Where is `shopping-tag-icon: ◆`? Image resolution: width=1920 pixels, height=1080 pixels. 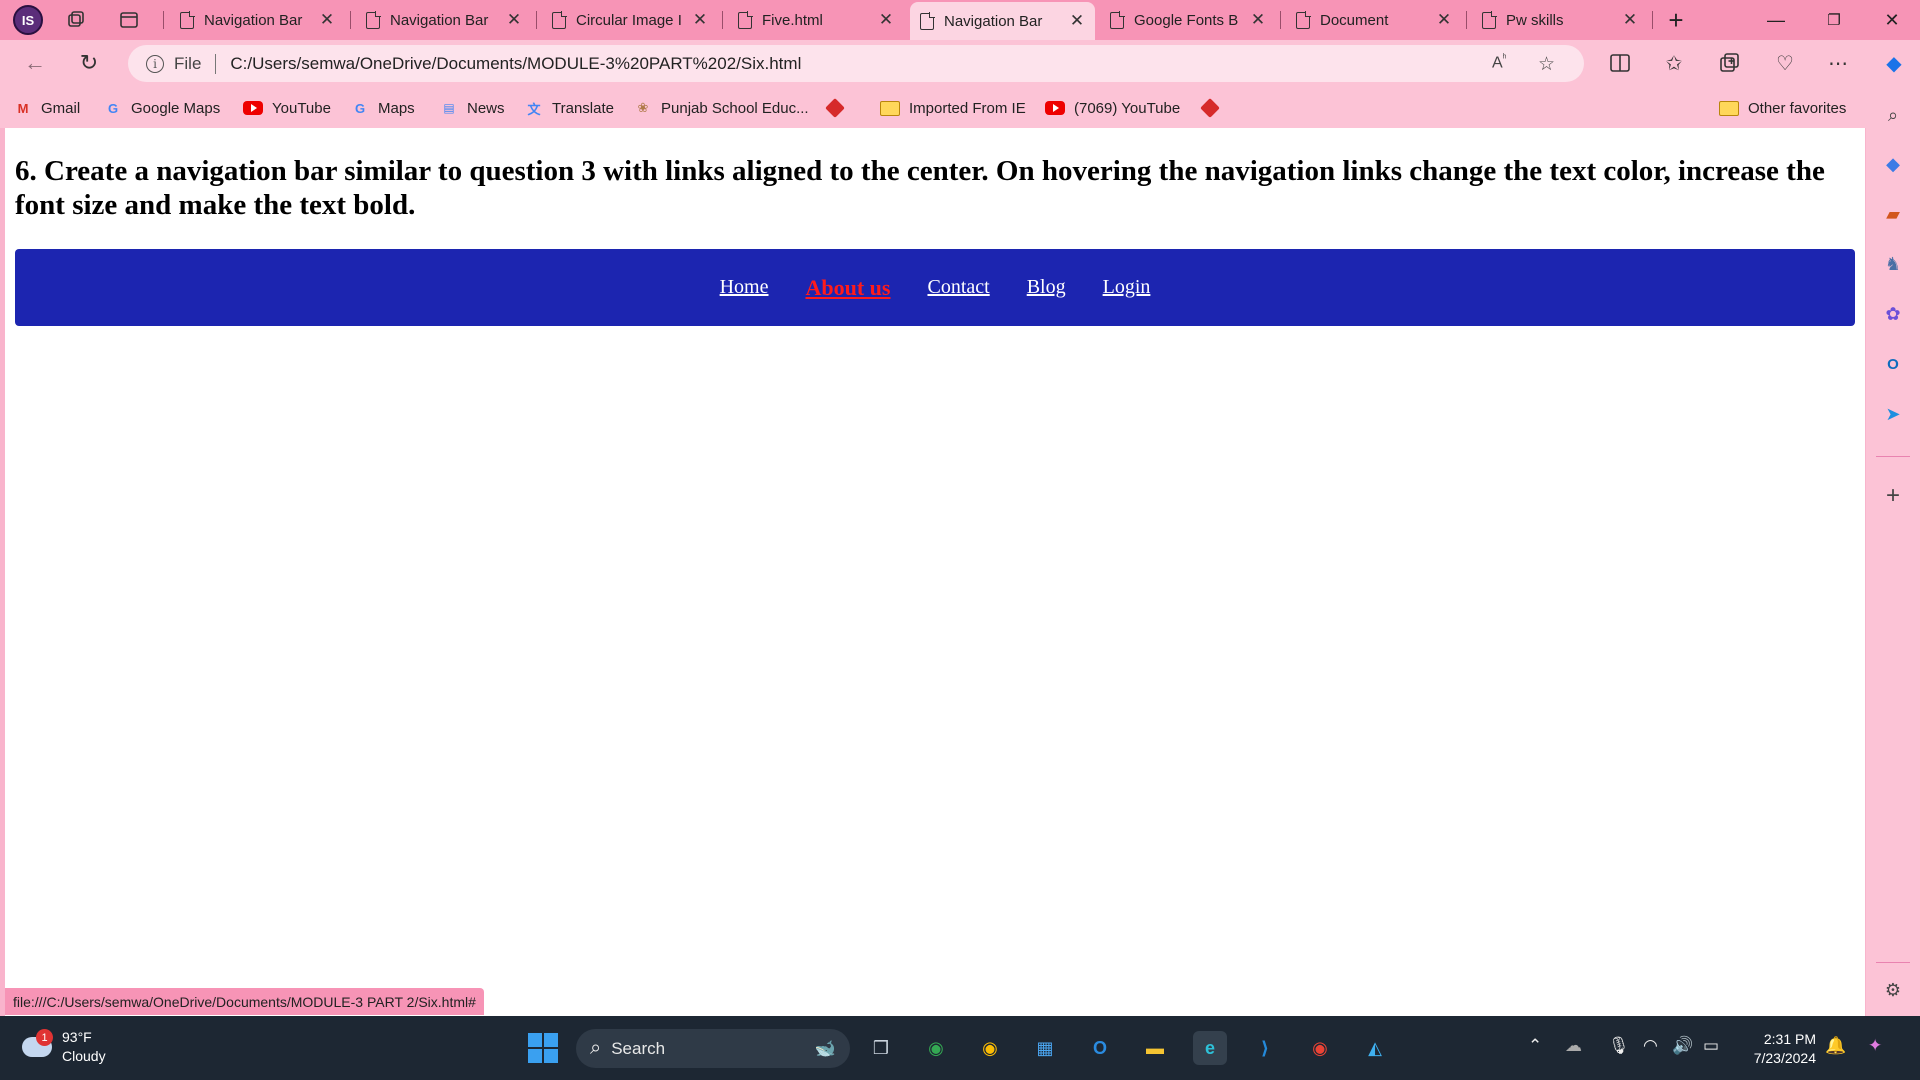
shopping-tag-icon: ◆ is located at coordinates (1893, 164).